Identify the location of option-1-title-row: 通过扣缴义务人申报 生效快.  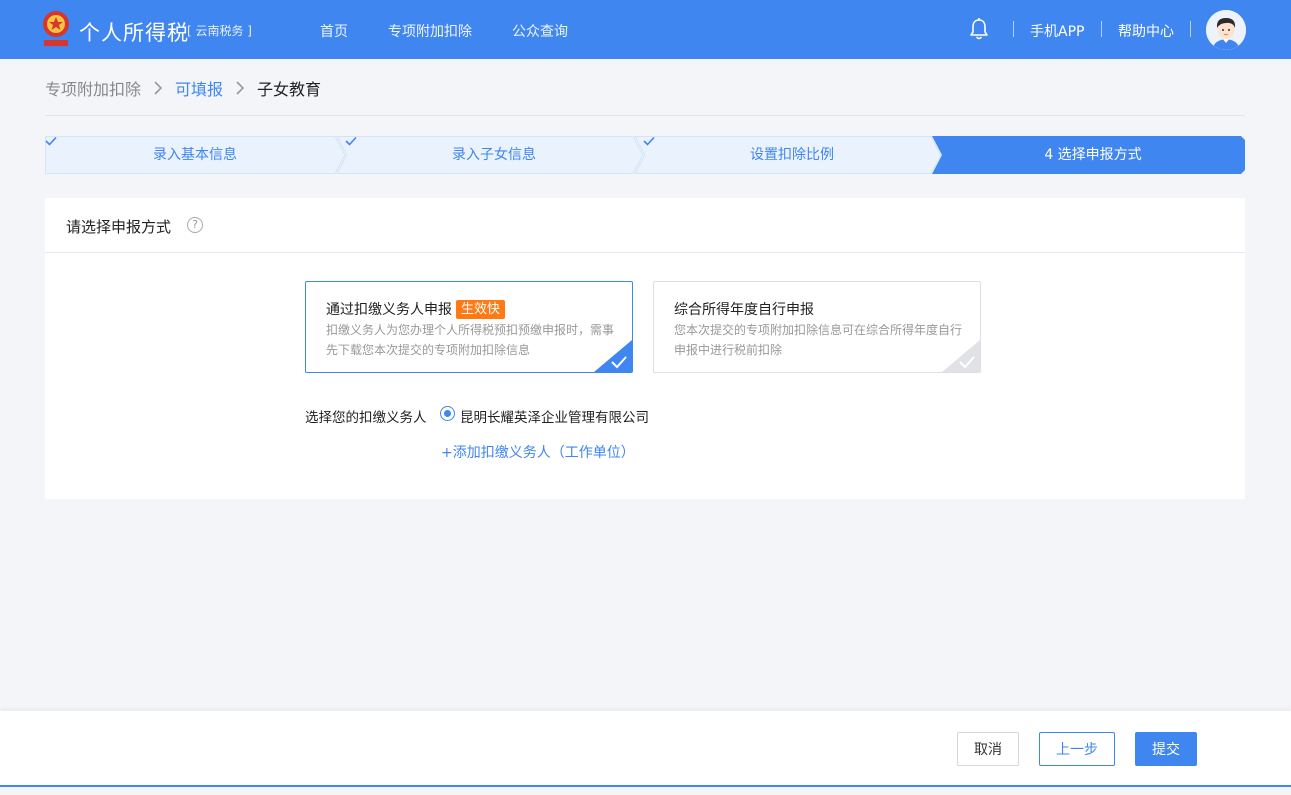
(416, 309).